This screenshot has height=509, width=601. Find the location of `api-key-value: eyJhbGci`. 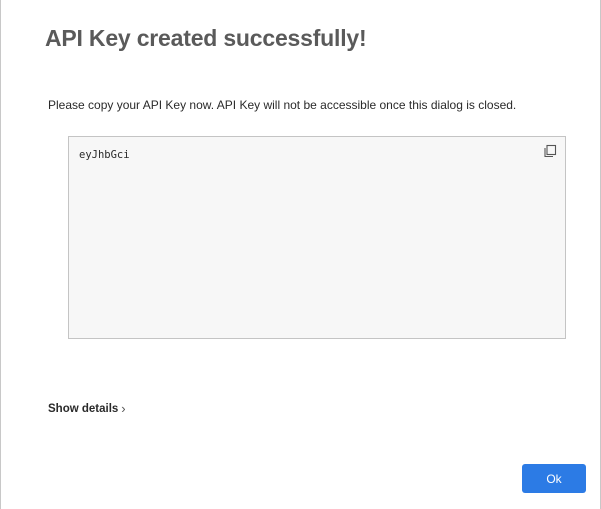

api-key-value: eyJhbGci is located at coordinates (104, 155).